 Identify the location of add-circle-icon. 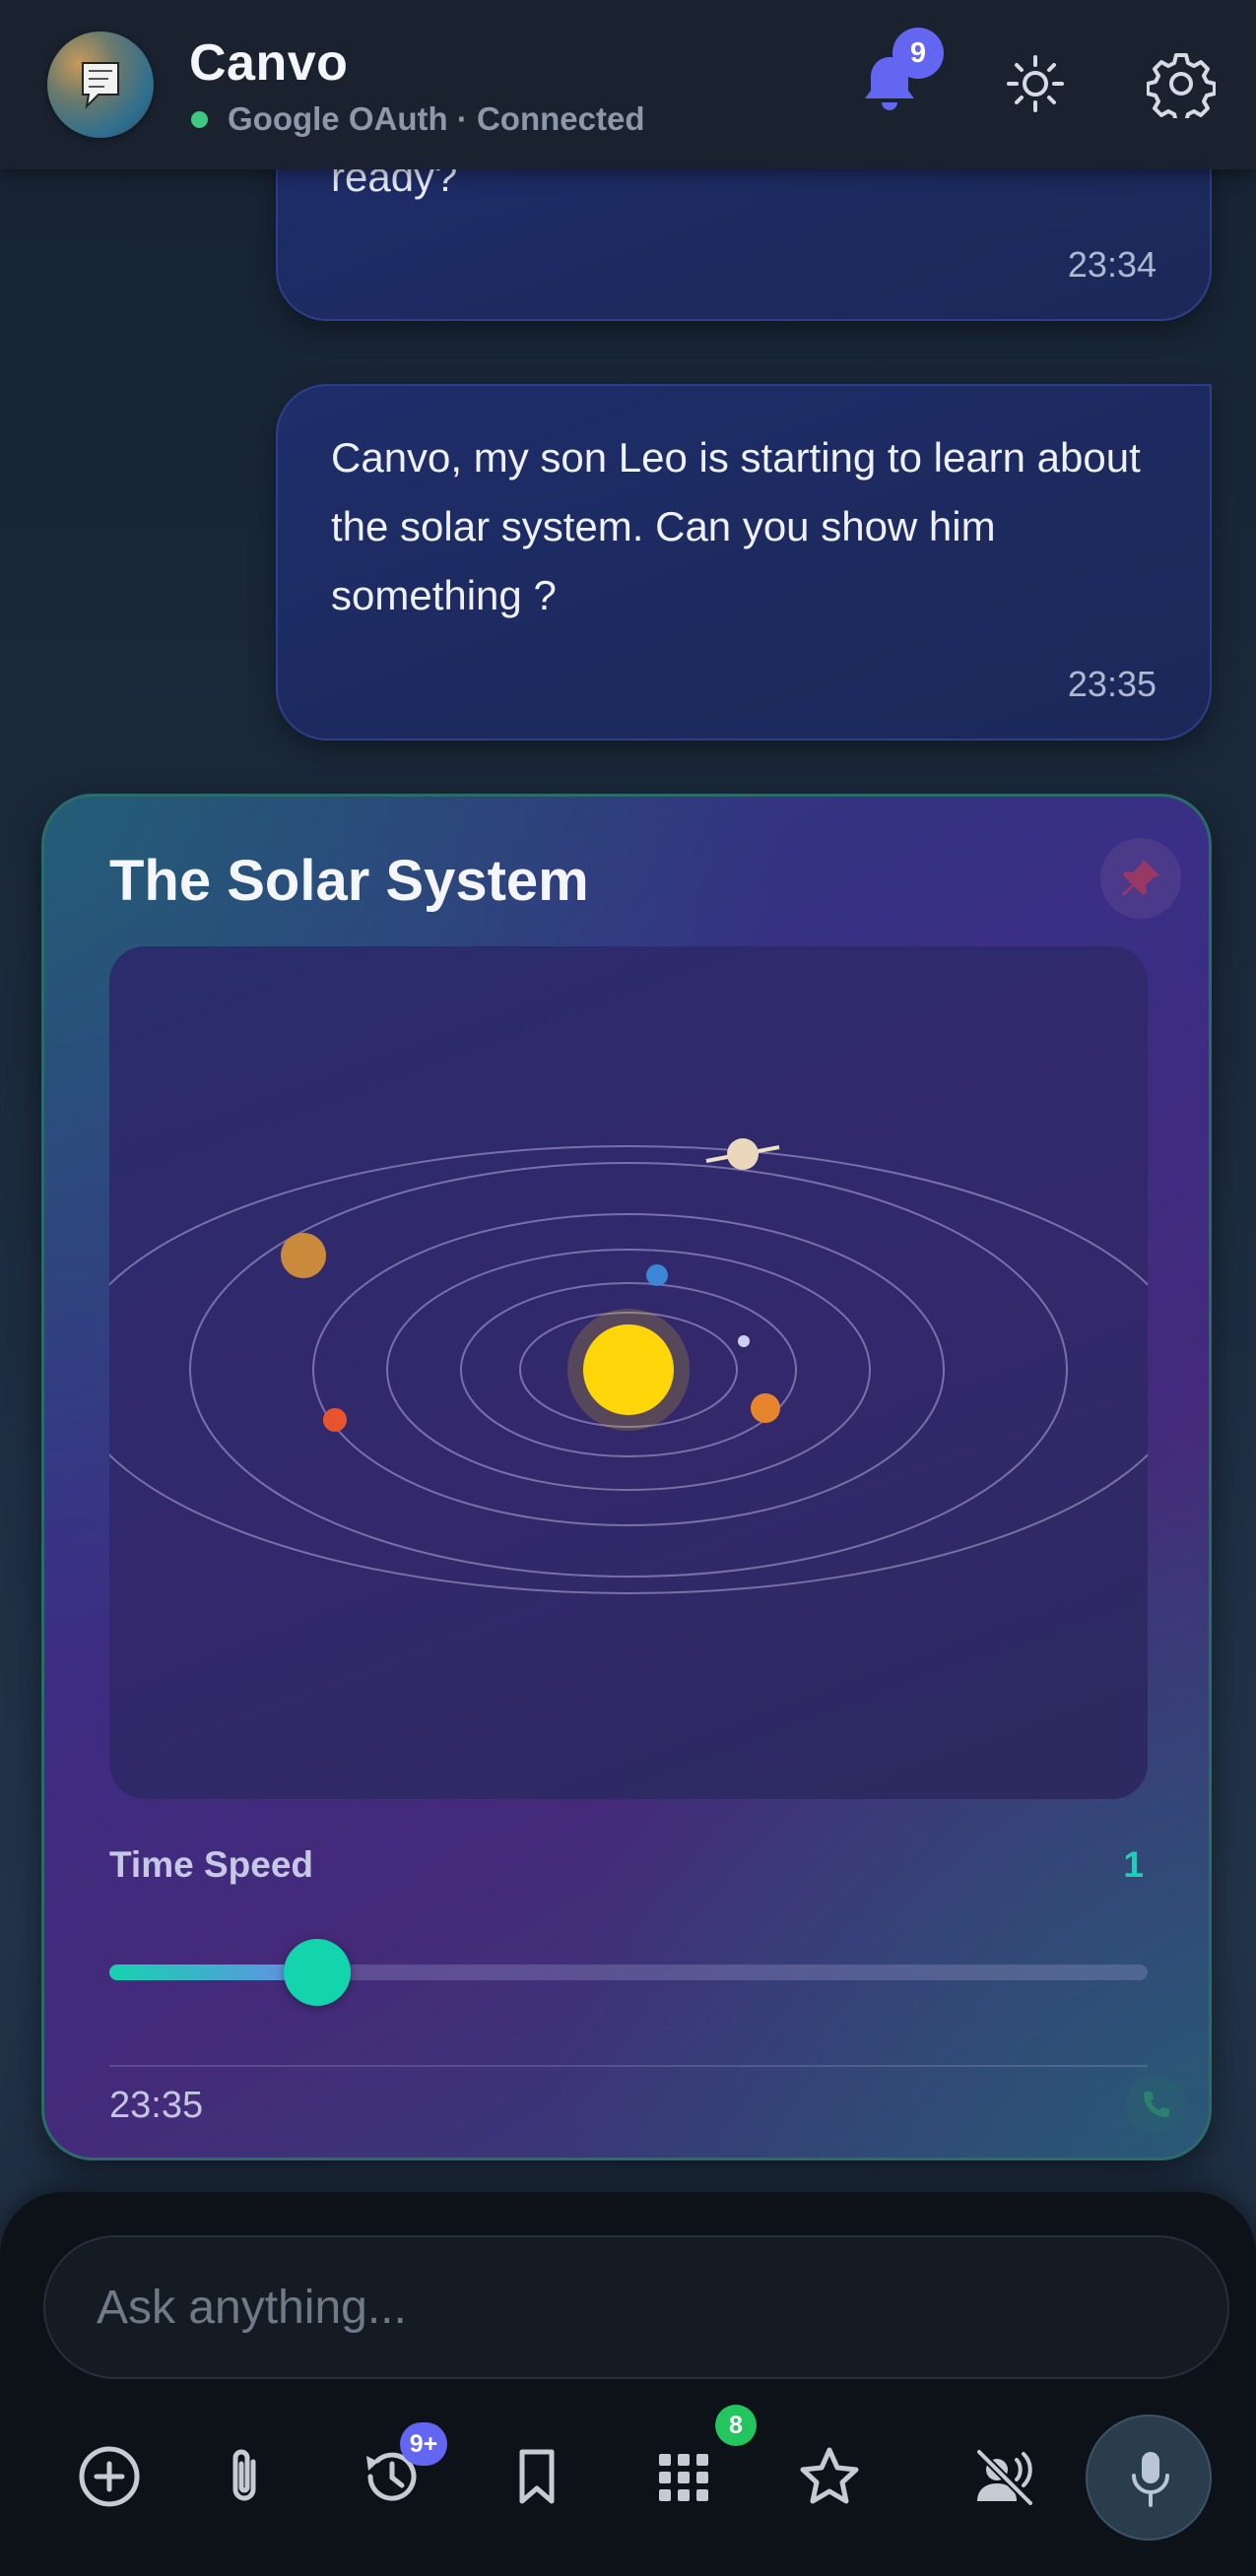
(109, 2476).